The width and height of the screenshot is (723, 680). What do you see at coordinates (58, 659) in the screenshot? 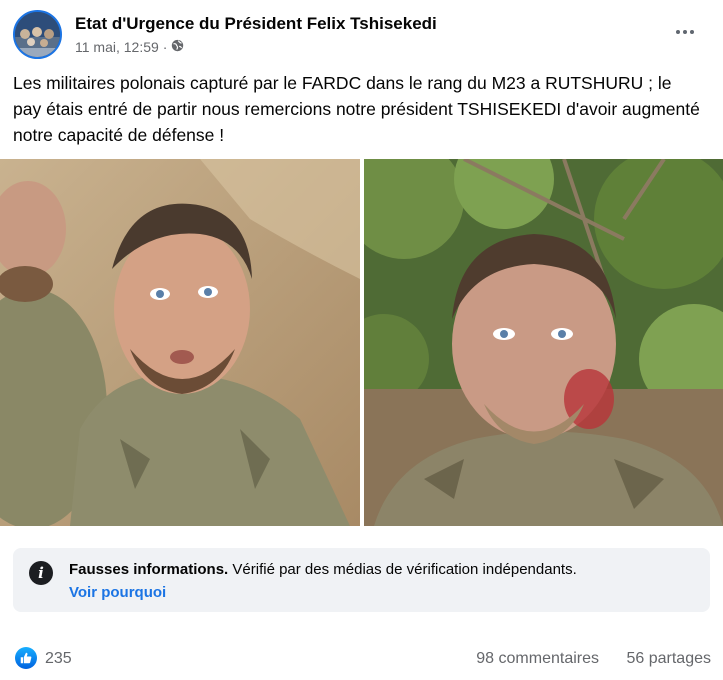
I see `reaction-count: 235` at bounding box center [58, 659].